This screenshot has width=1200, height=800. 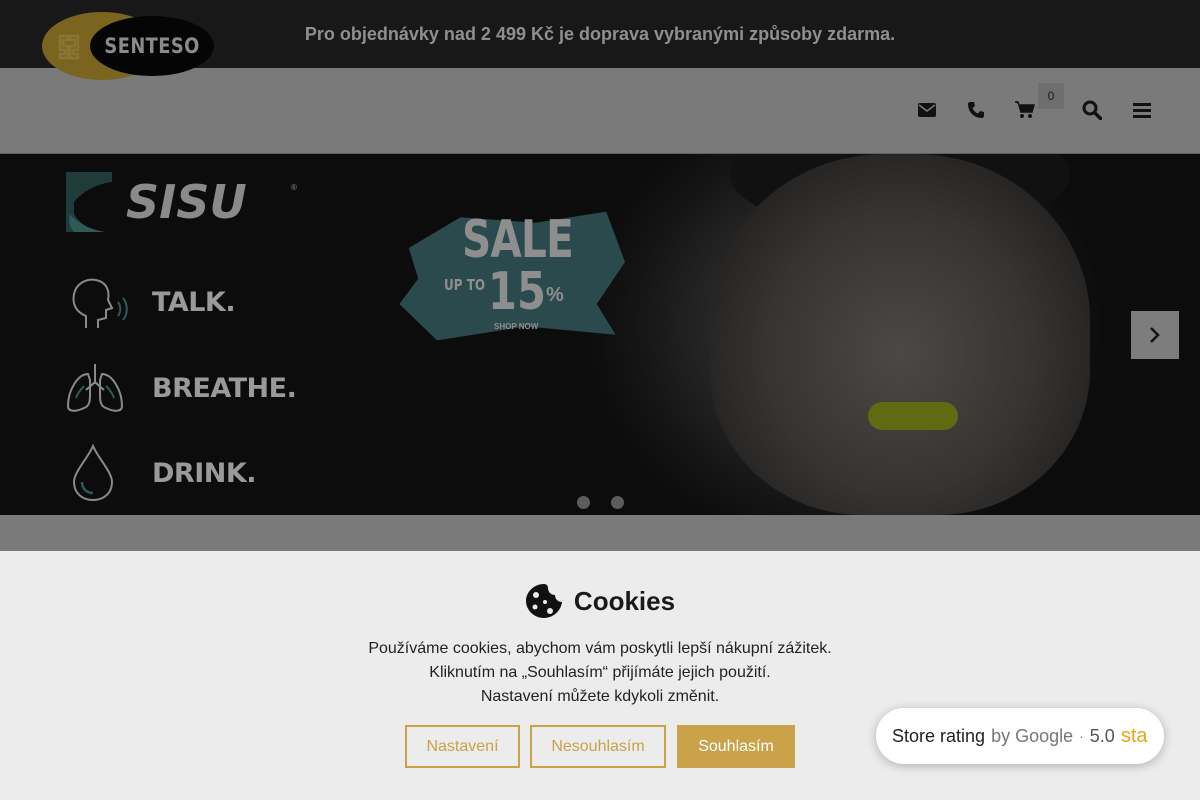 What do you see at coordinates (186, 202) in the screenshot?
I see `sisu-logo-text: SISU` at bounding box center [186, 202].